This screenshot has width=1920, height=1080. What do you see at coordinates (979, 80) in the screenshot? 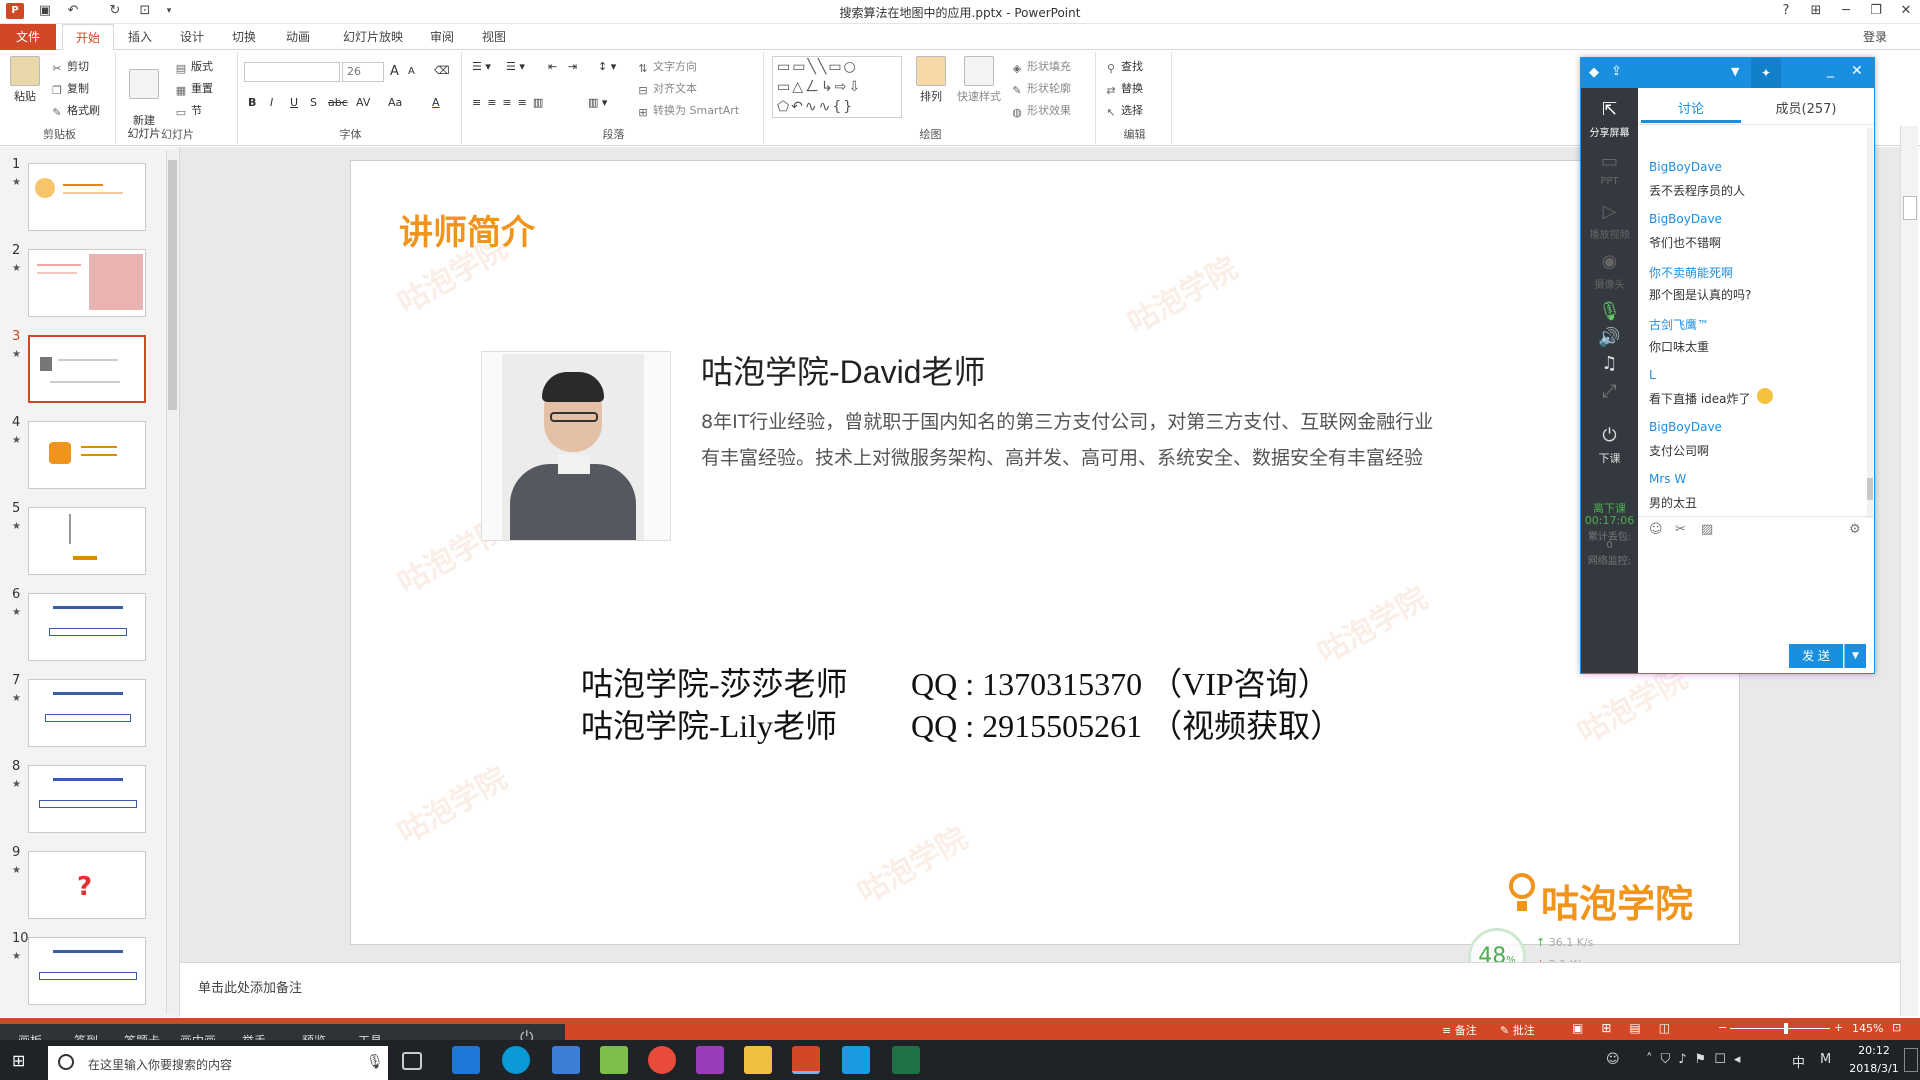
I see `quick-styles-button: 快速样式` at bounding box center [979, 80].